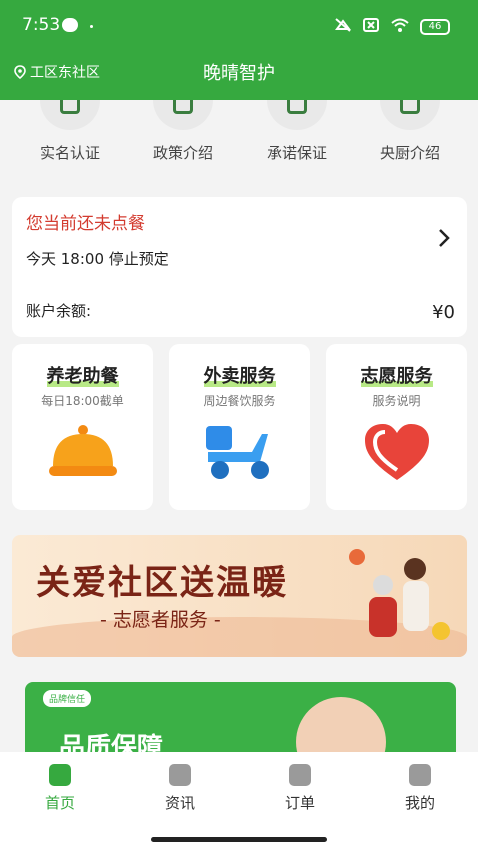 The width and height of the screenshot is (478, 850). Describe the element at coordinates (70, 115) in the screenshot. I see `id-verify-icon` at that location.